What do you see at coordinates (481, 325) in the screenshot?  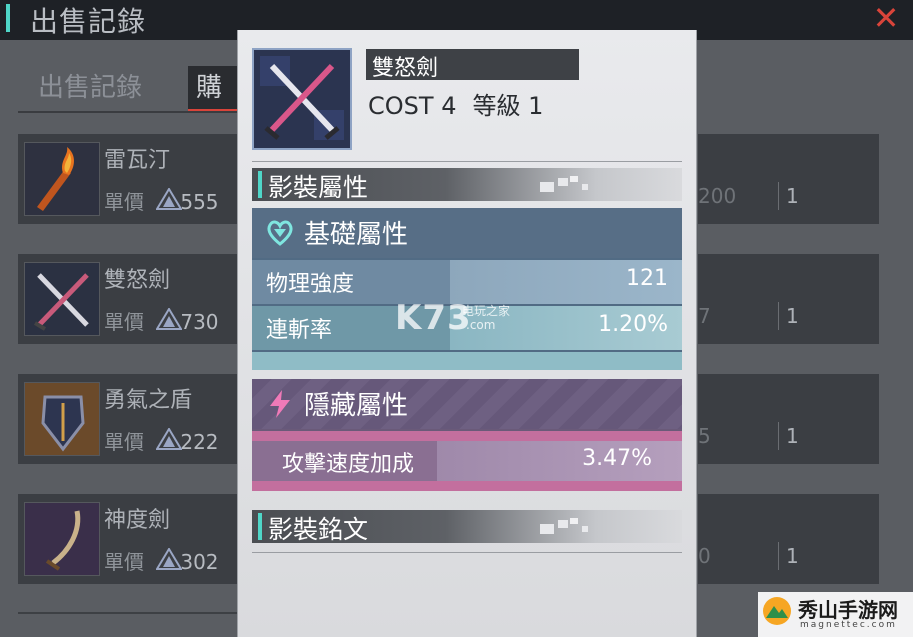 I see `k73-watermark-domain: .com` at bounding box center [481, 325].